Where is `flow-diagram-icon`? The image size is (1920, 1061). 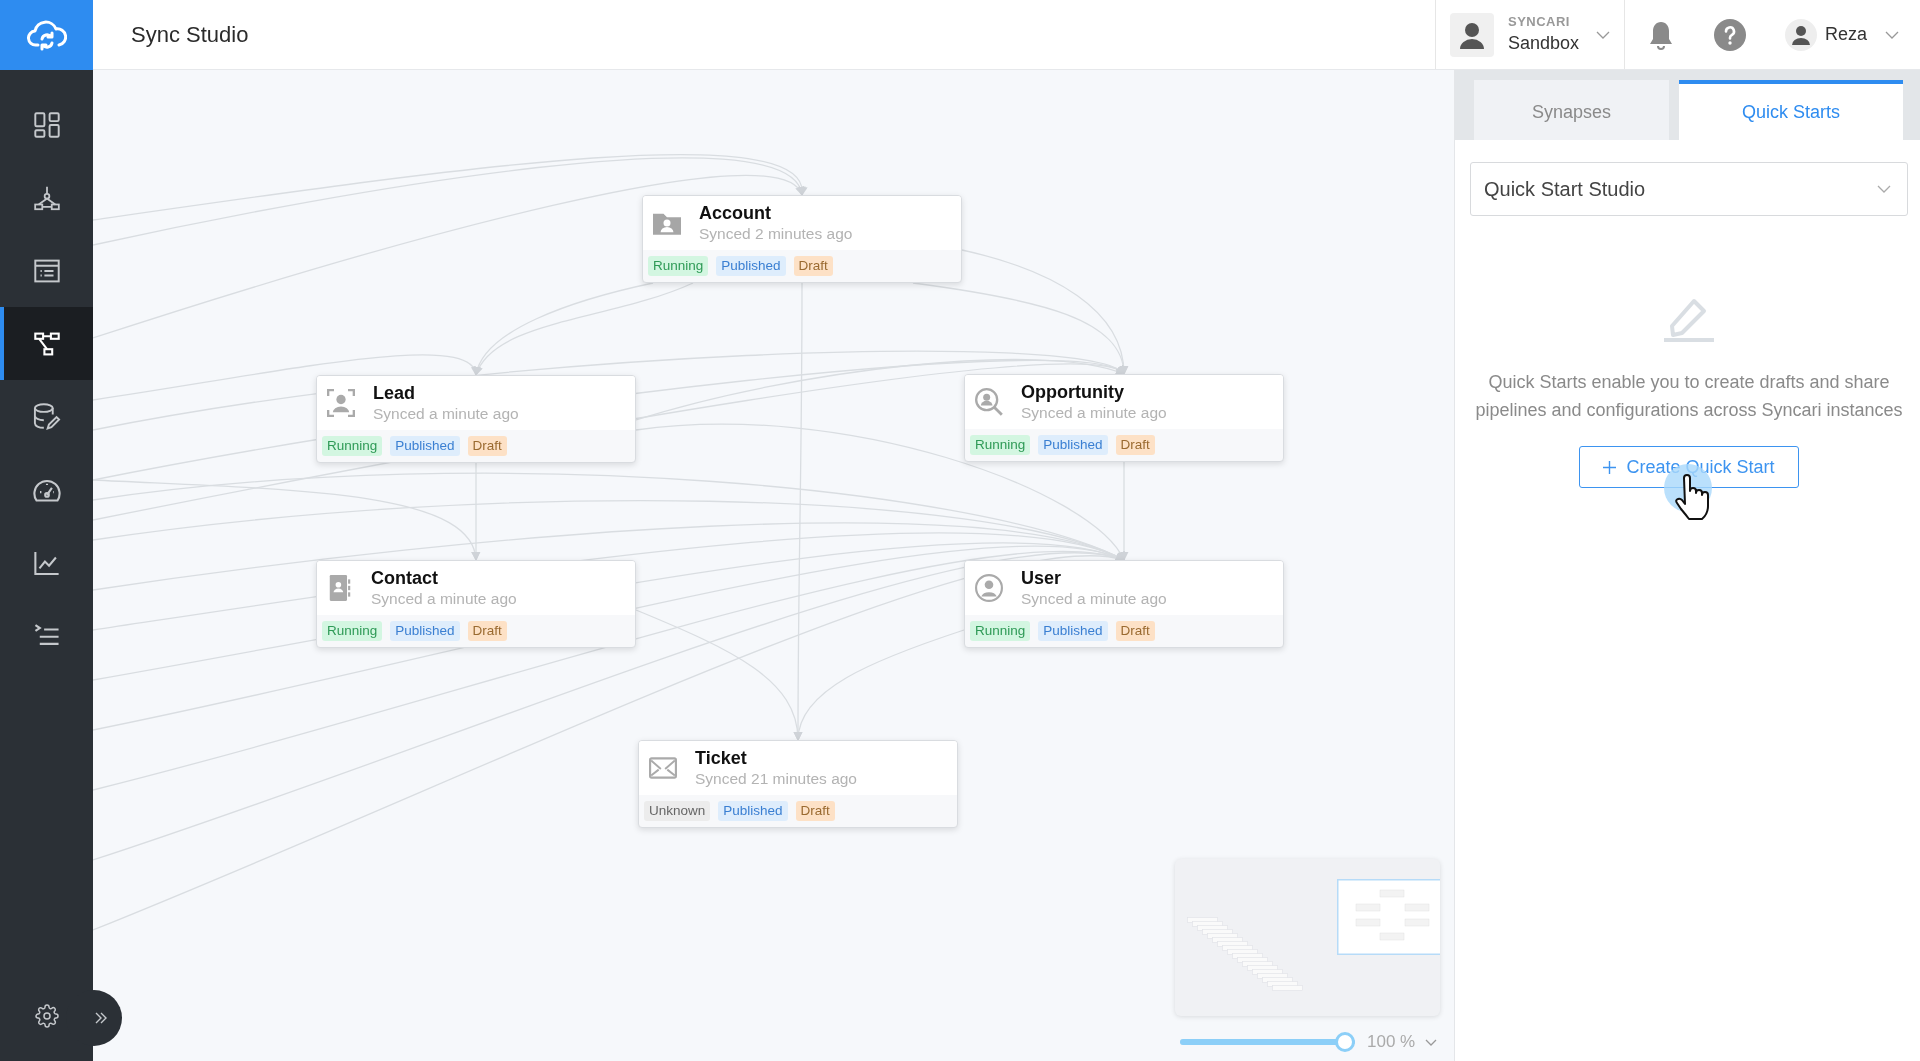
flow-diagram-icon is located at coordinates (46, 343).